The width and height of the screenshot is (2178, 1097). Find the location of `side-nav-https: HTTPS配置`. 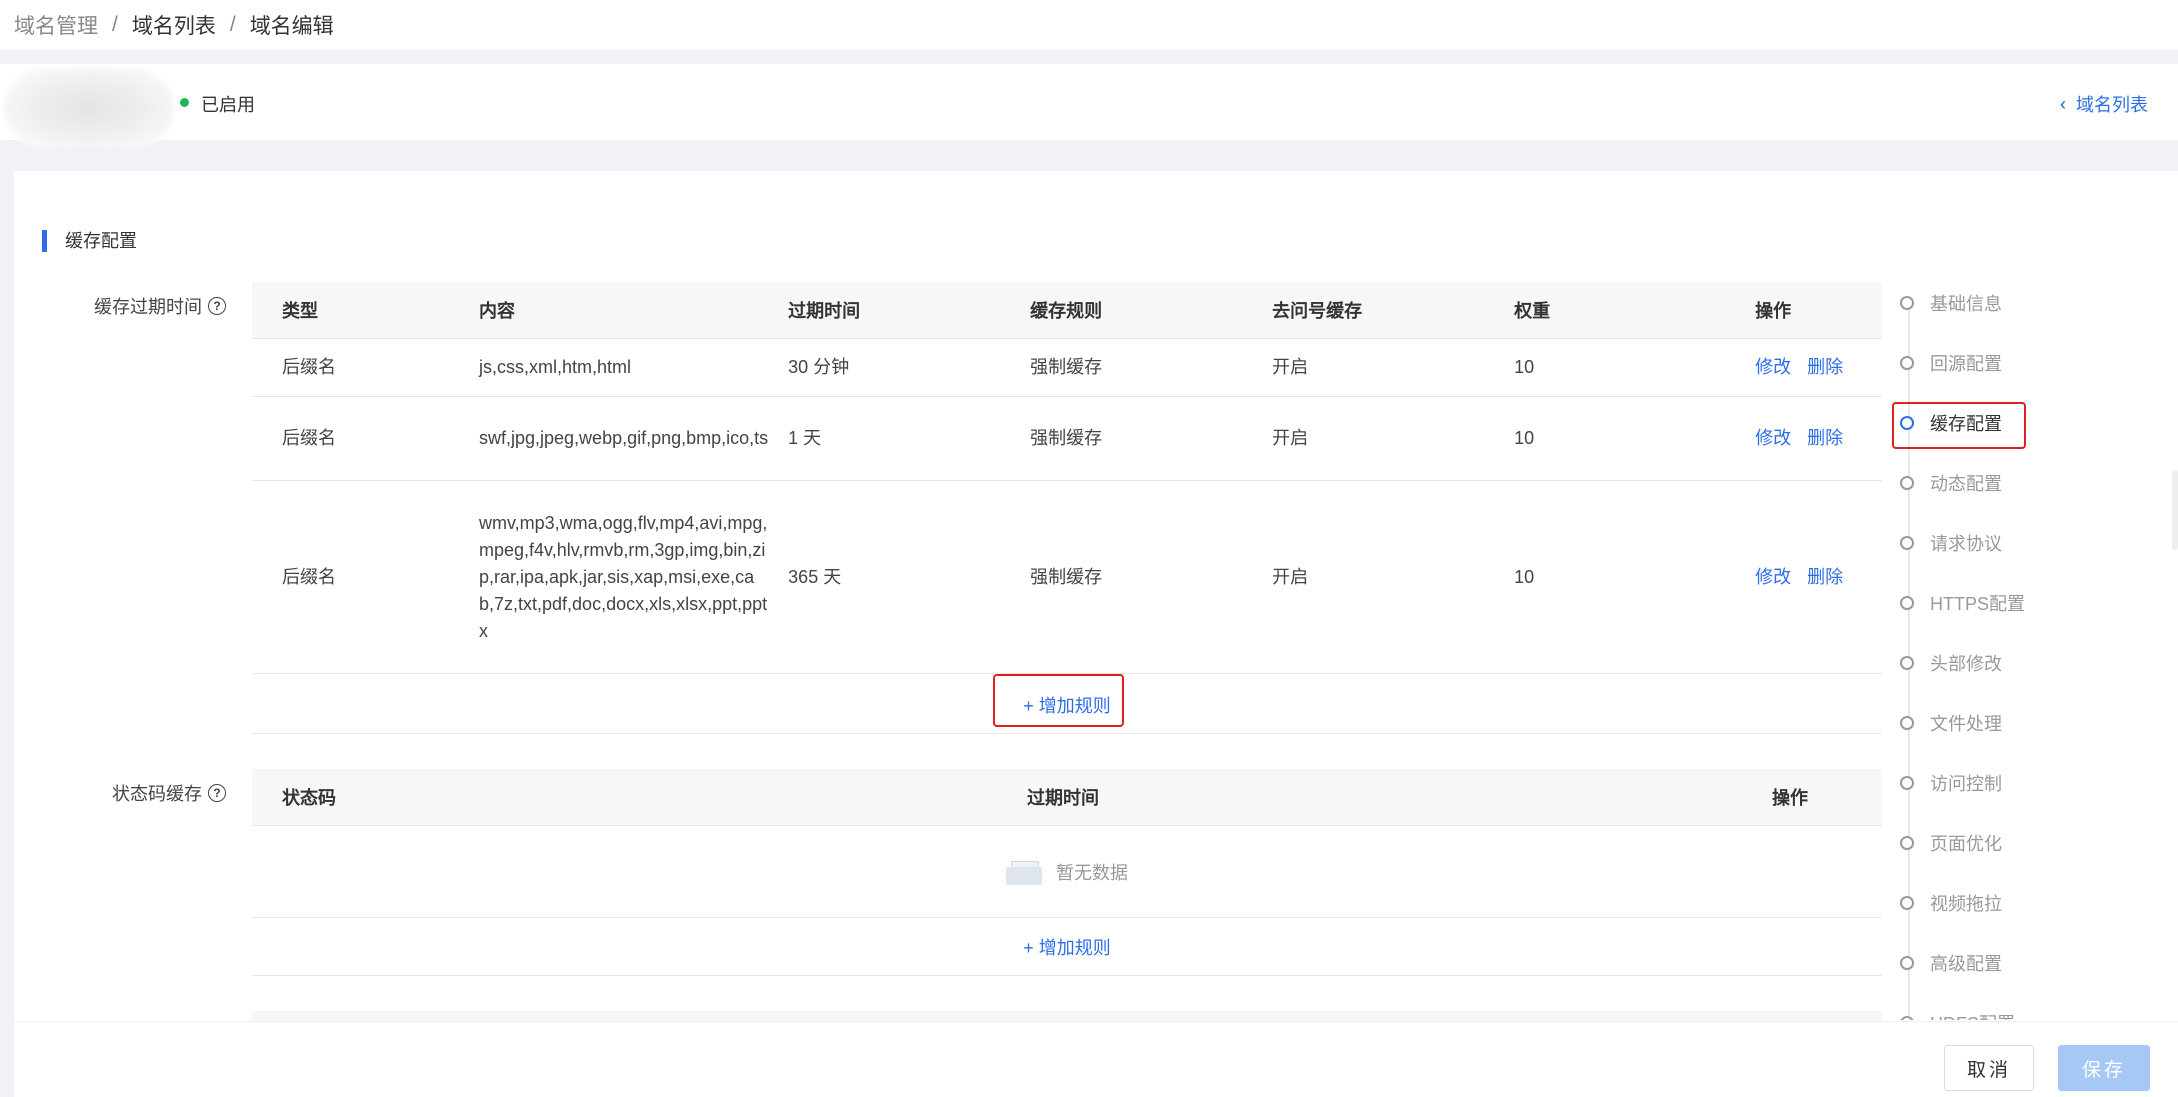

side-nav-https: HTTPS配置 is located at coordinates (1957, 603).